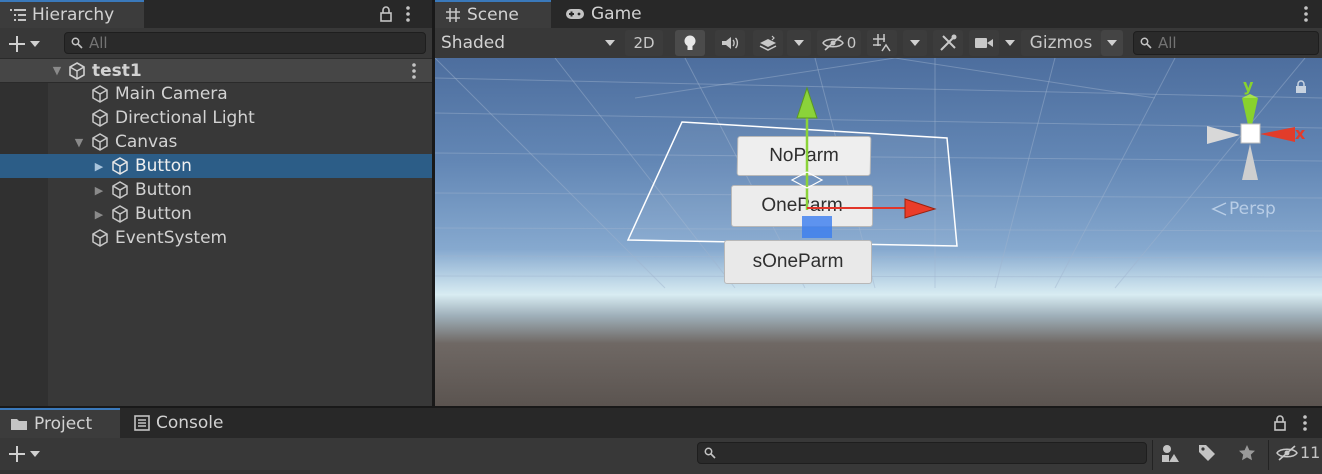 Image resolution: width=1322 pixels, height=474 pixels. I want to click on project-folder-pane-edge, so click(155, 472).